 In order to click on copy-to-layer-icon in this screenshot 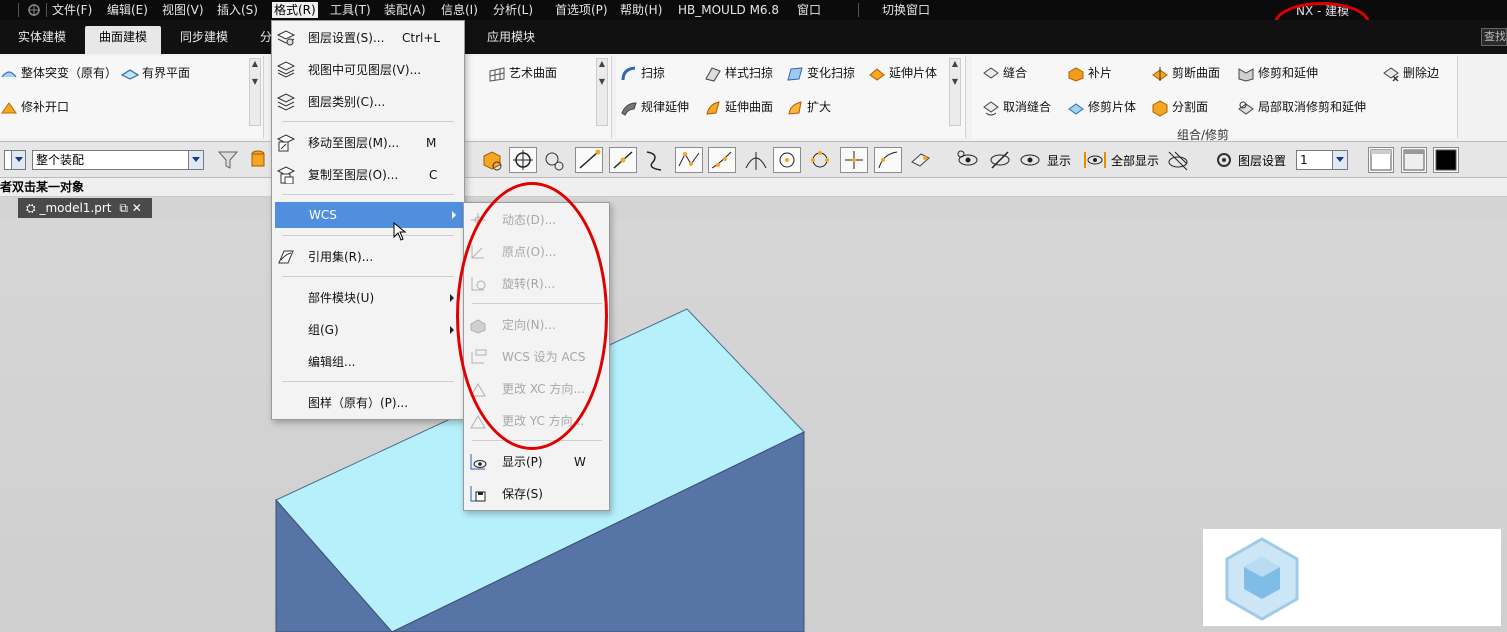, I will do `click(286, 175)`.